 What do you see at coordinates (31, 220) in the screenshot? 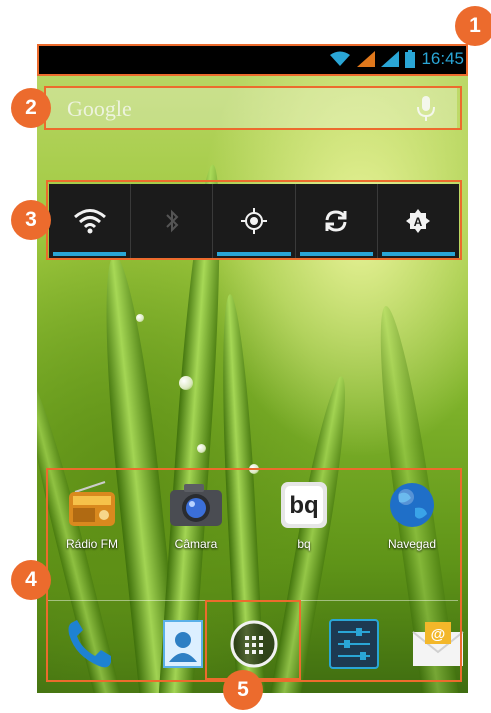
I see `callout-3: 3` at bounding box center [31, 220].